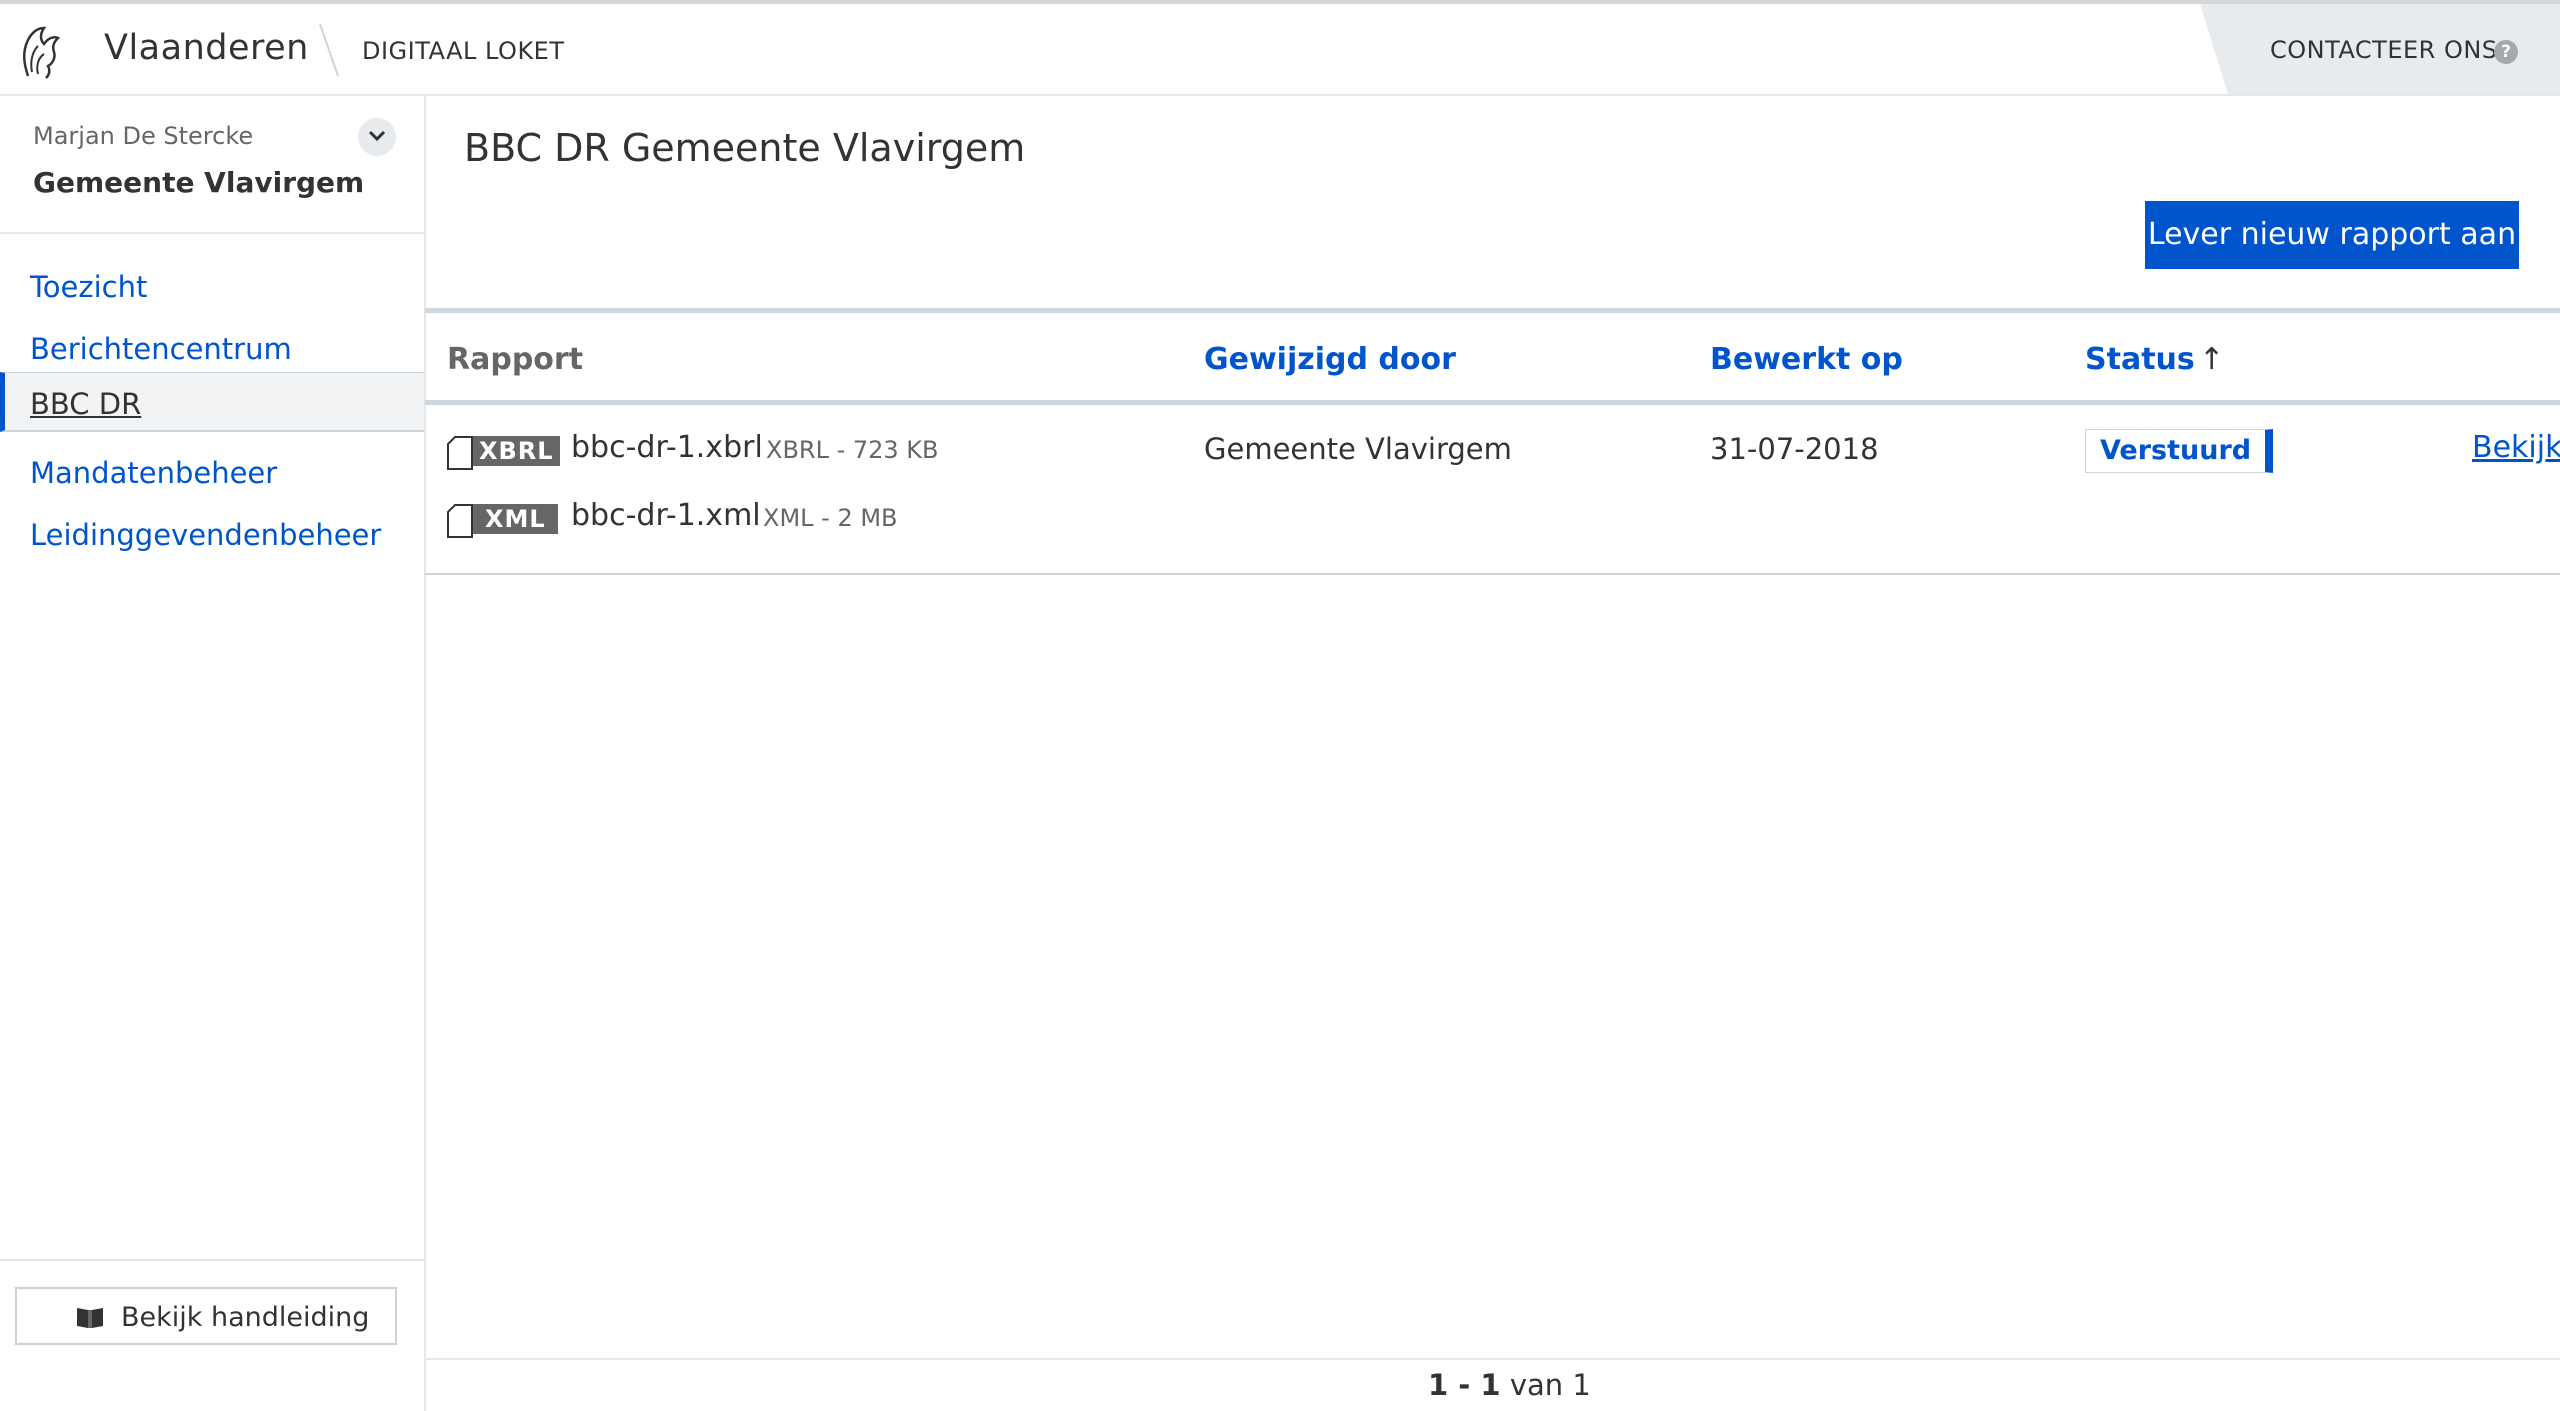 This screenshot has width=2560, height=1411. I want to click on brand-name: Vlaanderen, so click(206, 48).